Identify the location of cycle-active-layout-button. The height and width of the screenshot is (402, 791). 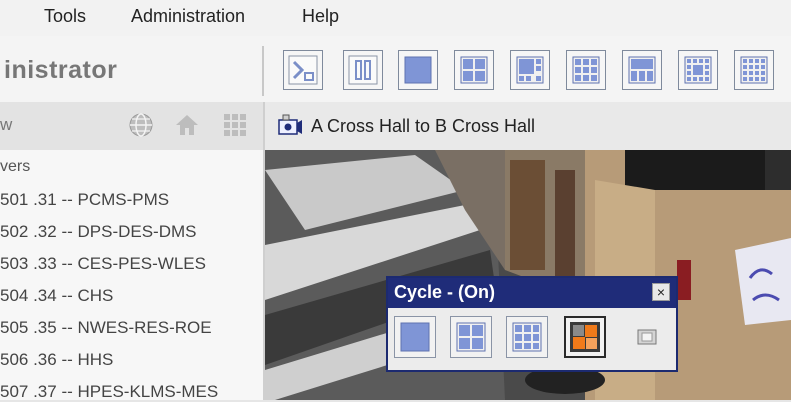
(585, 337).